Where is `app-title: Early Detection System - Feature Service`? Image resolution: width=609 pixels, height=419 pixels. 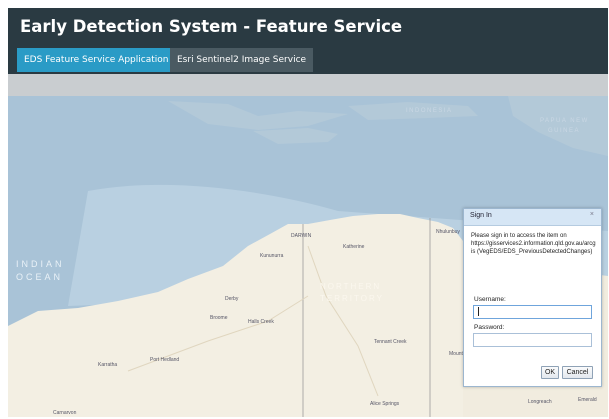 app-title: Early Detection System - Feature Service is located at coordinates (211, 26).